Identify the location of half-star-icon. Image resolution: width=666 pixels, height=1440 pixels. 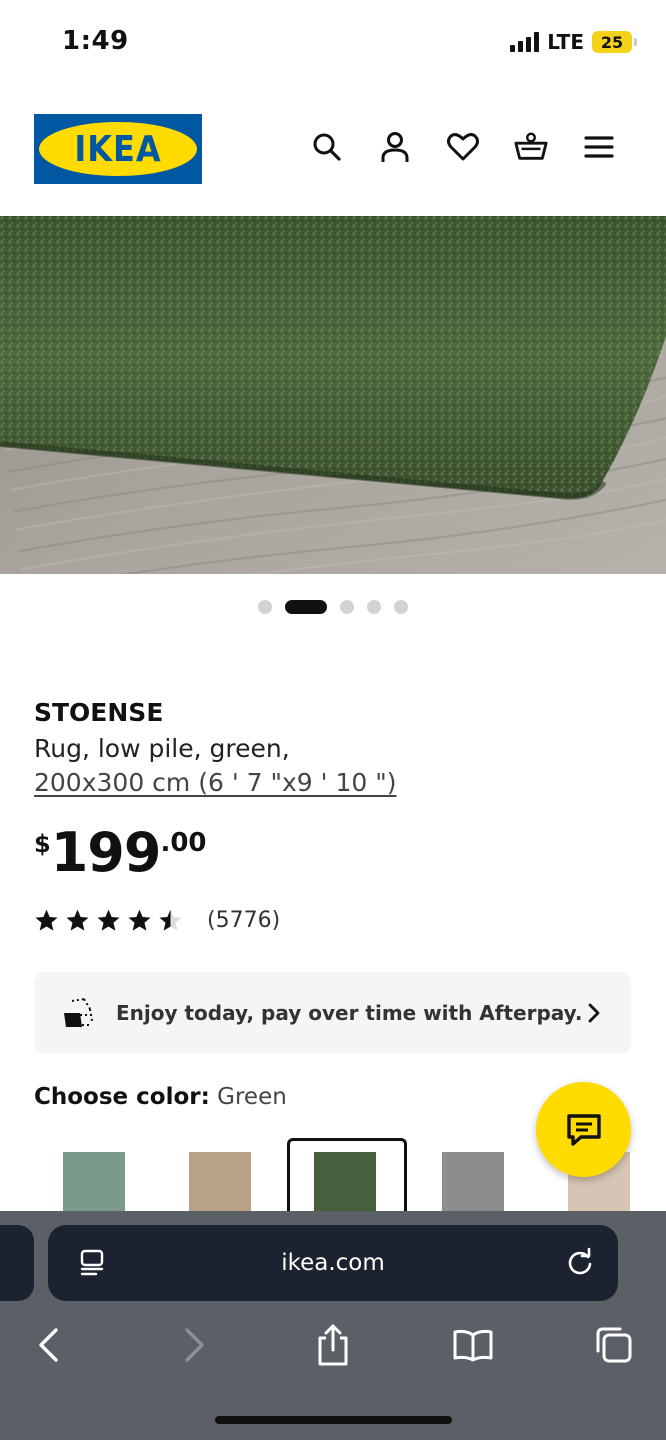
(170, 920).